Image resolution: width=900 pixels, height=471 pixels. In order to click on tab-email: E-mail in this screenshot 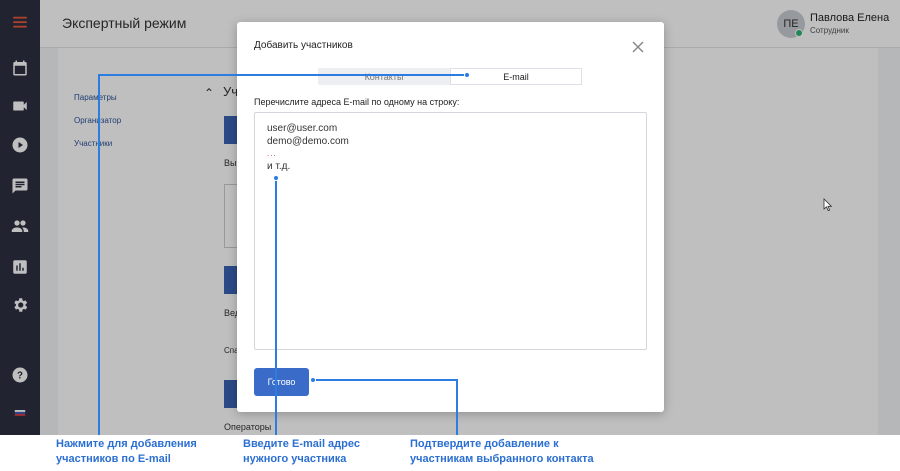, I will do `click(516, 76)`.